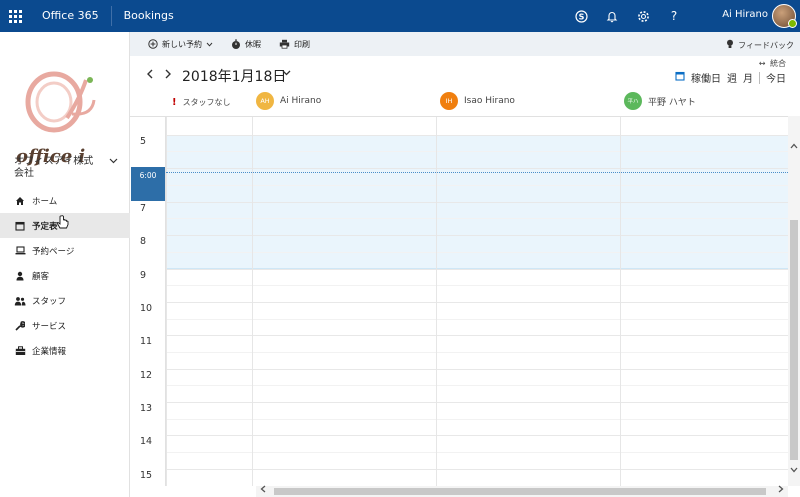  Describe the element at coordinates (63, 223) in the screenshot. I see `hand-cursor-icon` at that location.